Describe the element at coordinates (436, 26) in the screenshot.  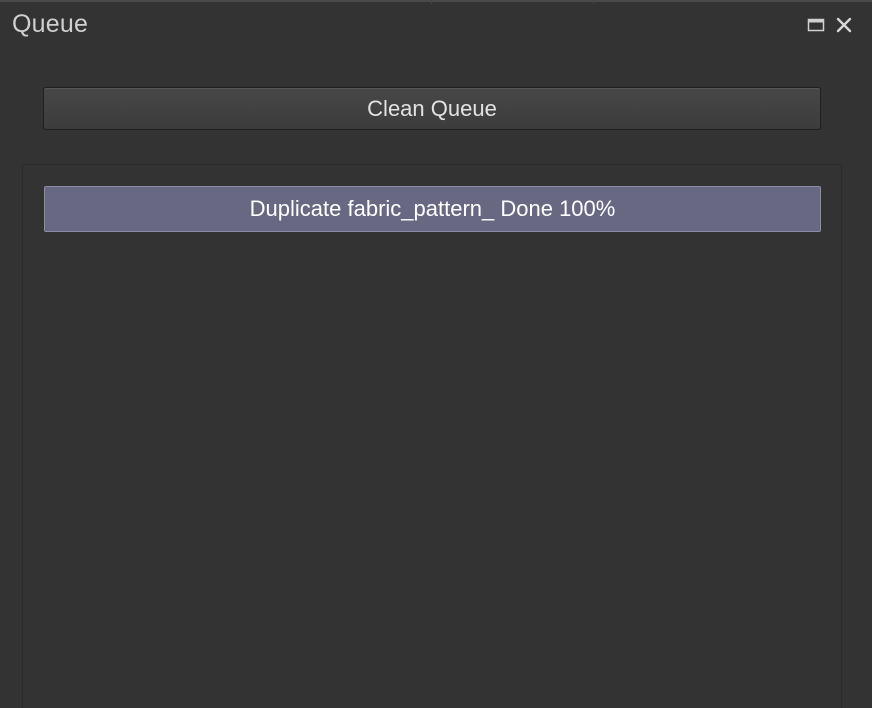
I see `panel-titlebar: Queue` at that location.